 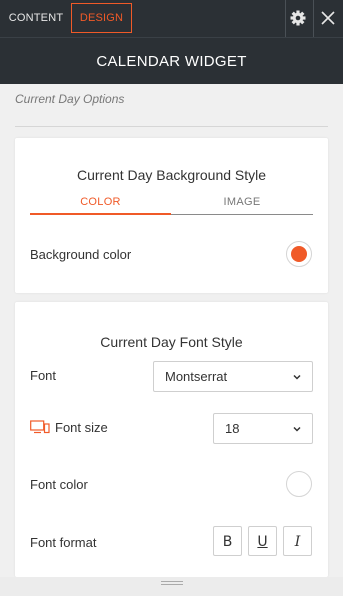 I want to click on card-title: Current Day Font Style, so click(x=171, y=342).